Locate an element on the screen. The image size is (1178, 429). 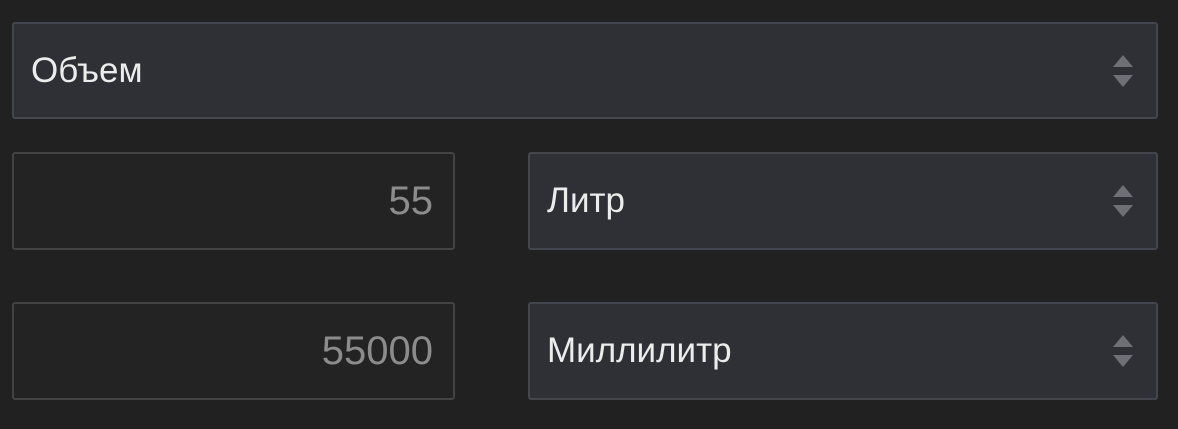
unit-select-2-label: Миллилитр is located at coordinates (639, 350).